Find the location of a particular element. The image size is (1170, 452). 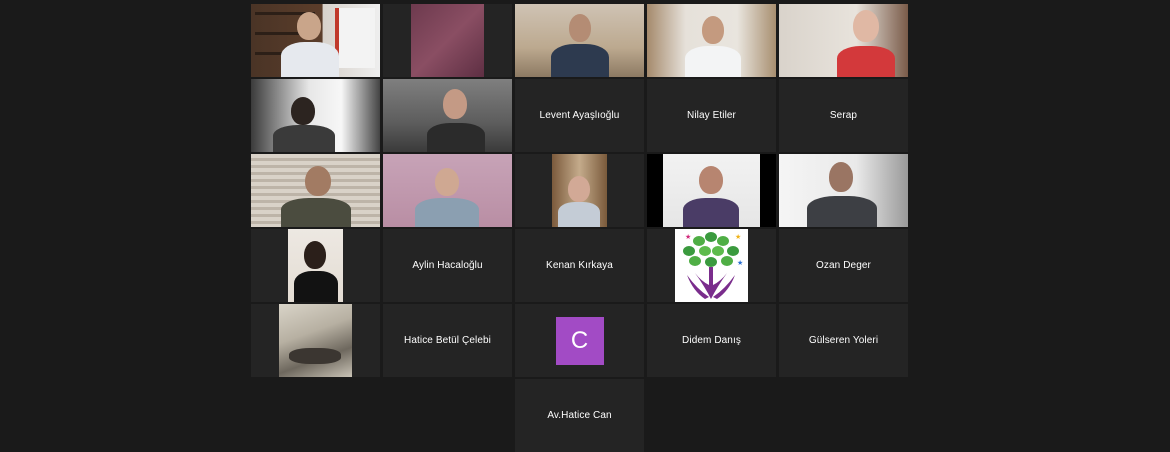

avatar: C is located at coordinates (579, 340).